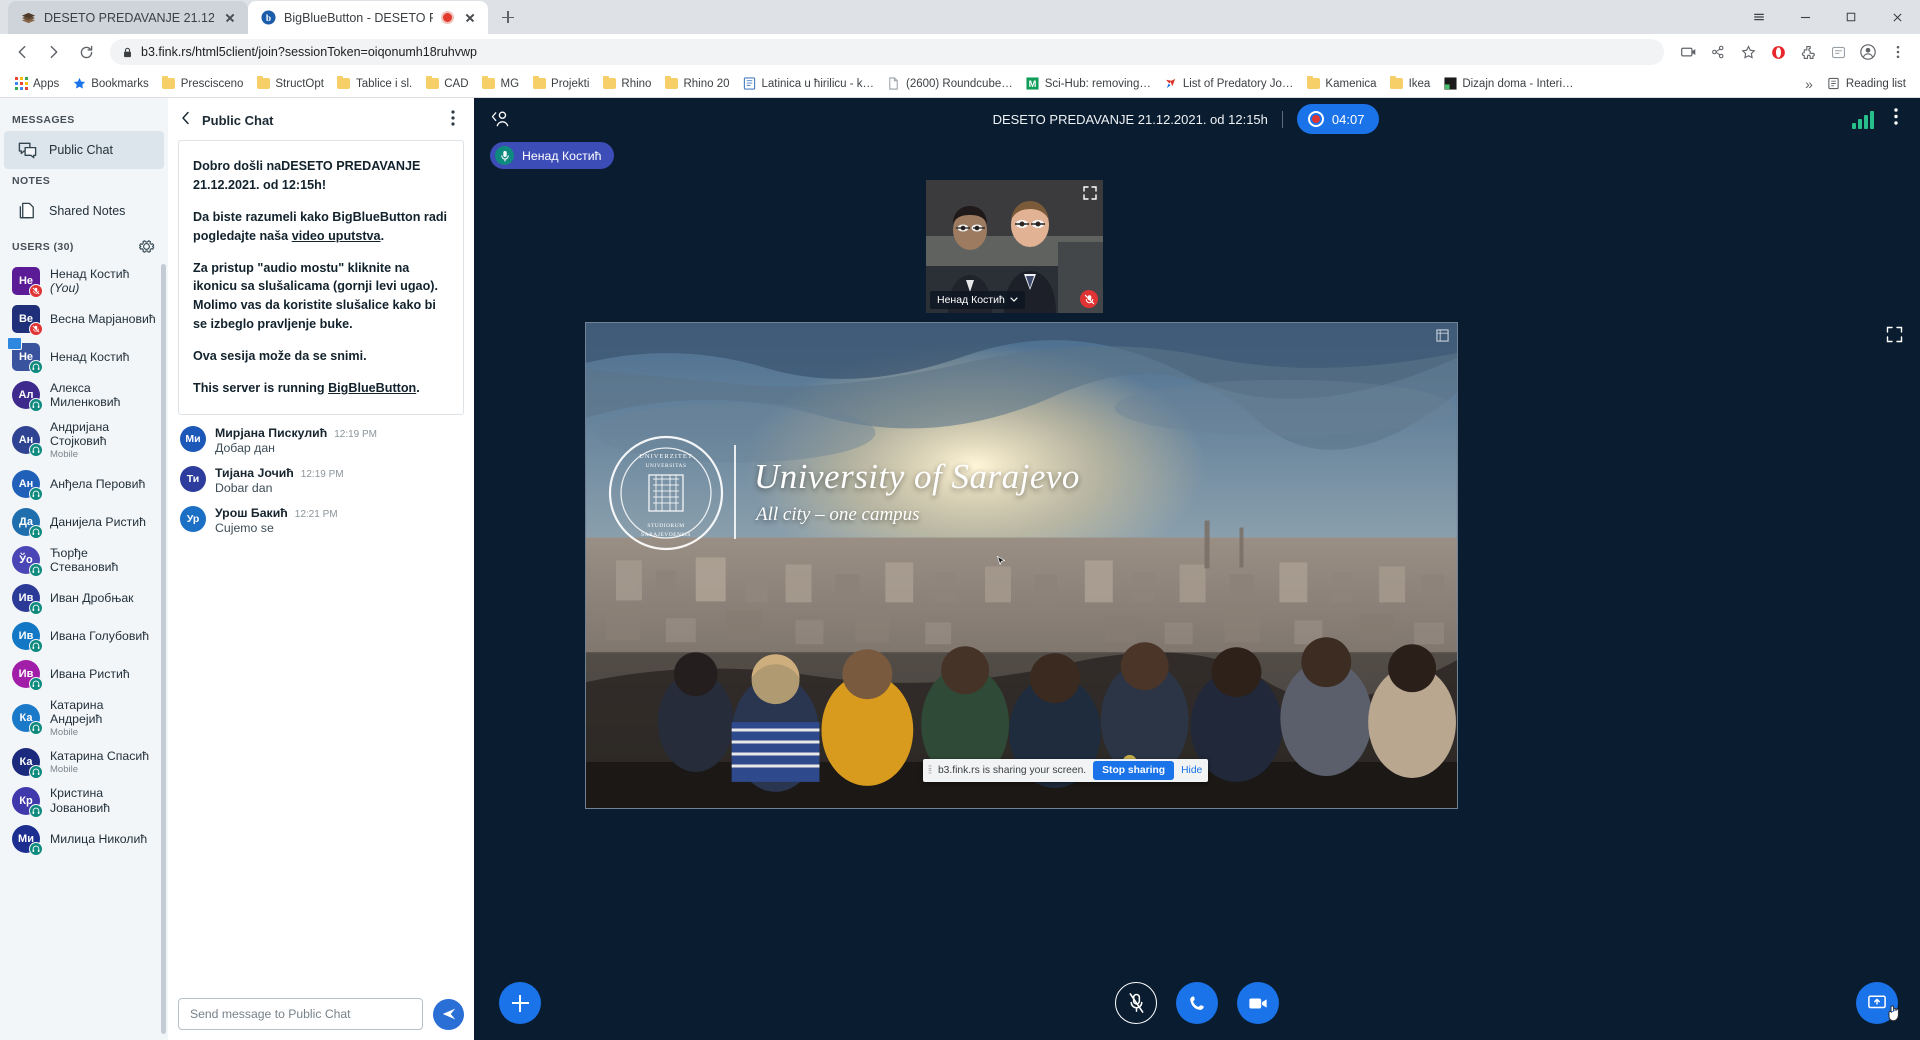 The height and width of the screenshot is (1040, 1920). Describe the element at coordinates (261, 388) in the screenshot. I see `welcome-server-text: This server is running` at that location.